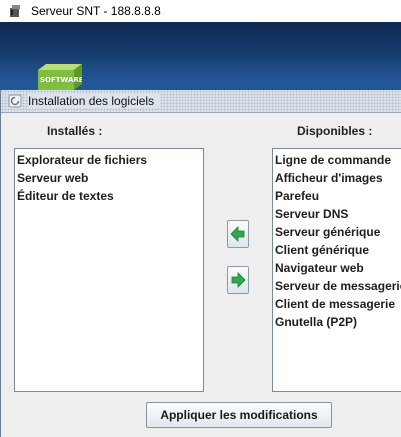  What do you see at coordinates (75, 131) in the screenshot?
I see `installed-label: Installés :` at bounding box center [75, 131].